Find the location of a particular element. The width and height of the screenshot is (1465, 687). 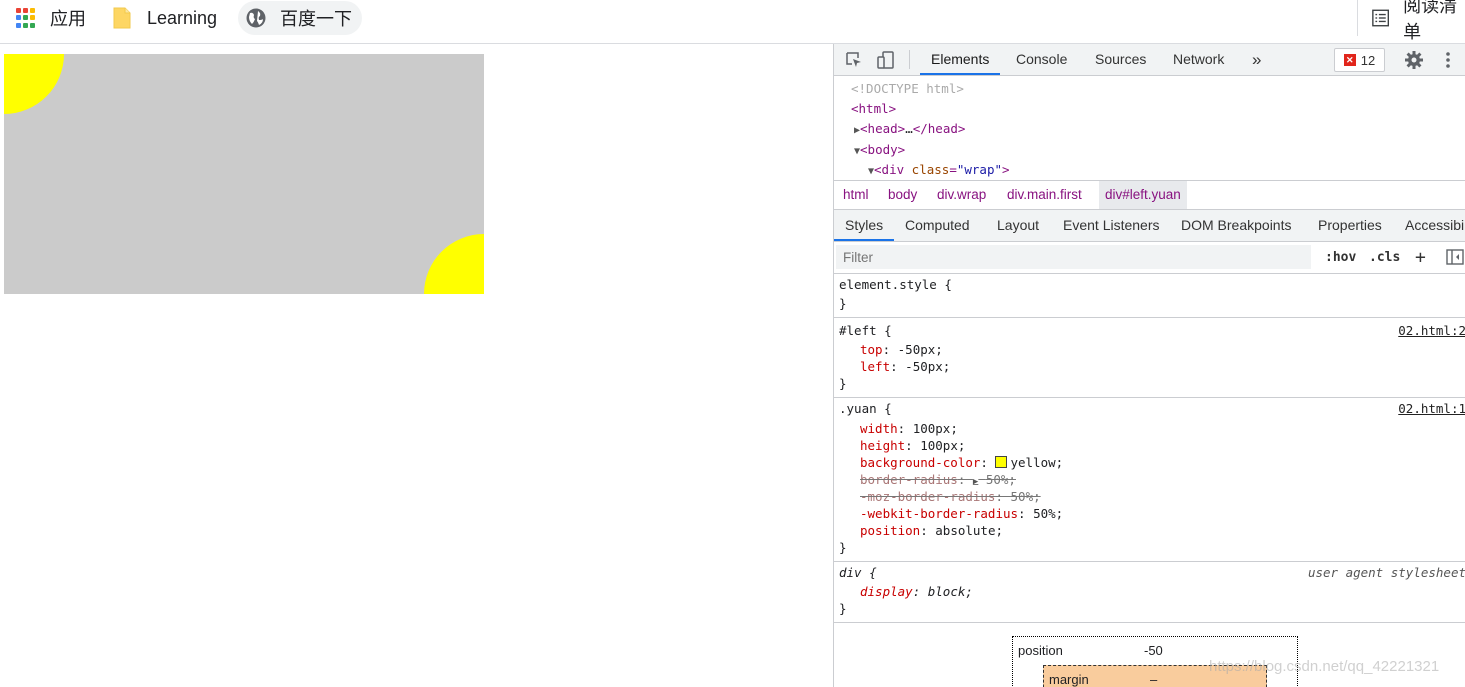

dom-head-open: <head> is located at coordinates (883, 128).